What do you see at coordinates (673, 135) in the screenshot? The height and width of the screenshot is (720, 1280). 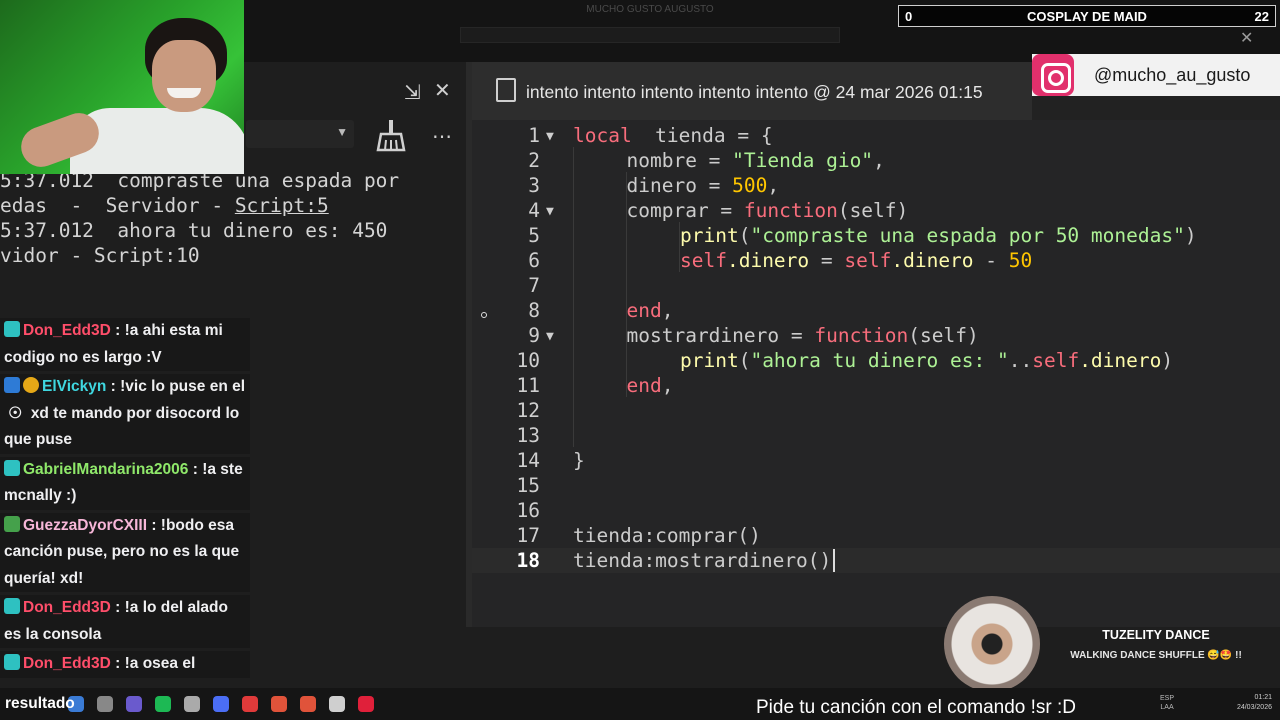 I see `code-text: local tienda = {` at bounding box center [673, 135].